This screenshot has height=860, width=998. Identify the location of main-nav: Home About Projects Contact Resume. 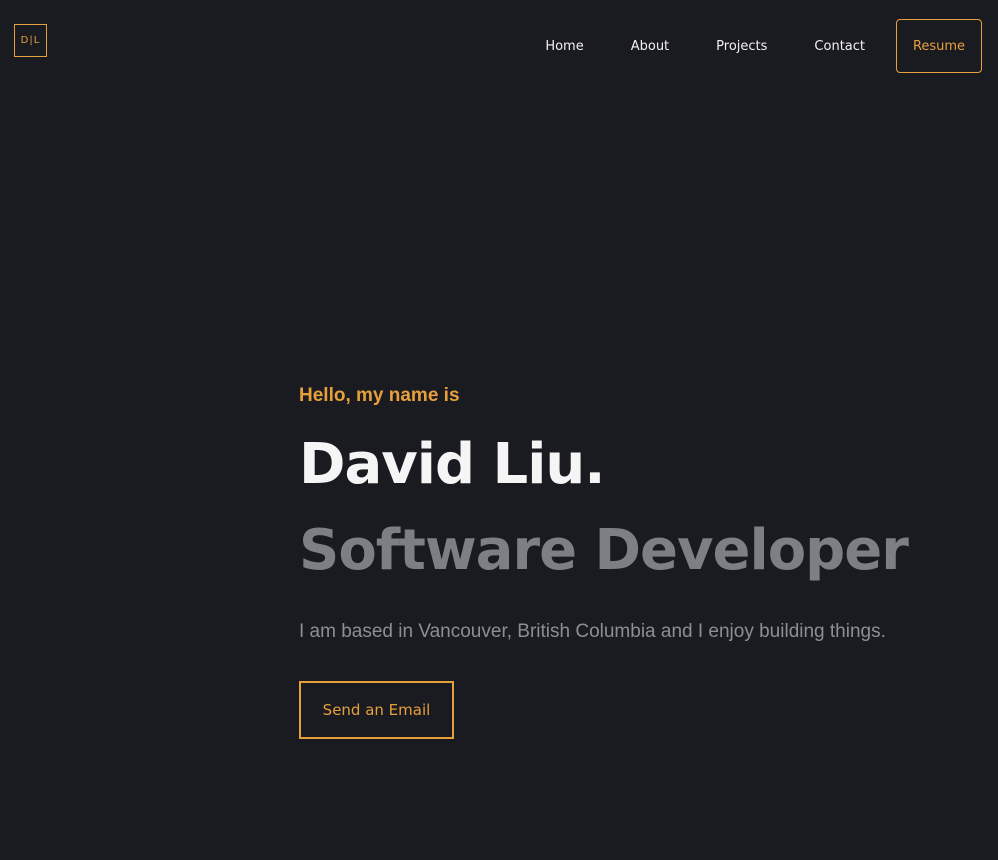
(763, 46).